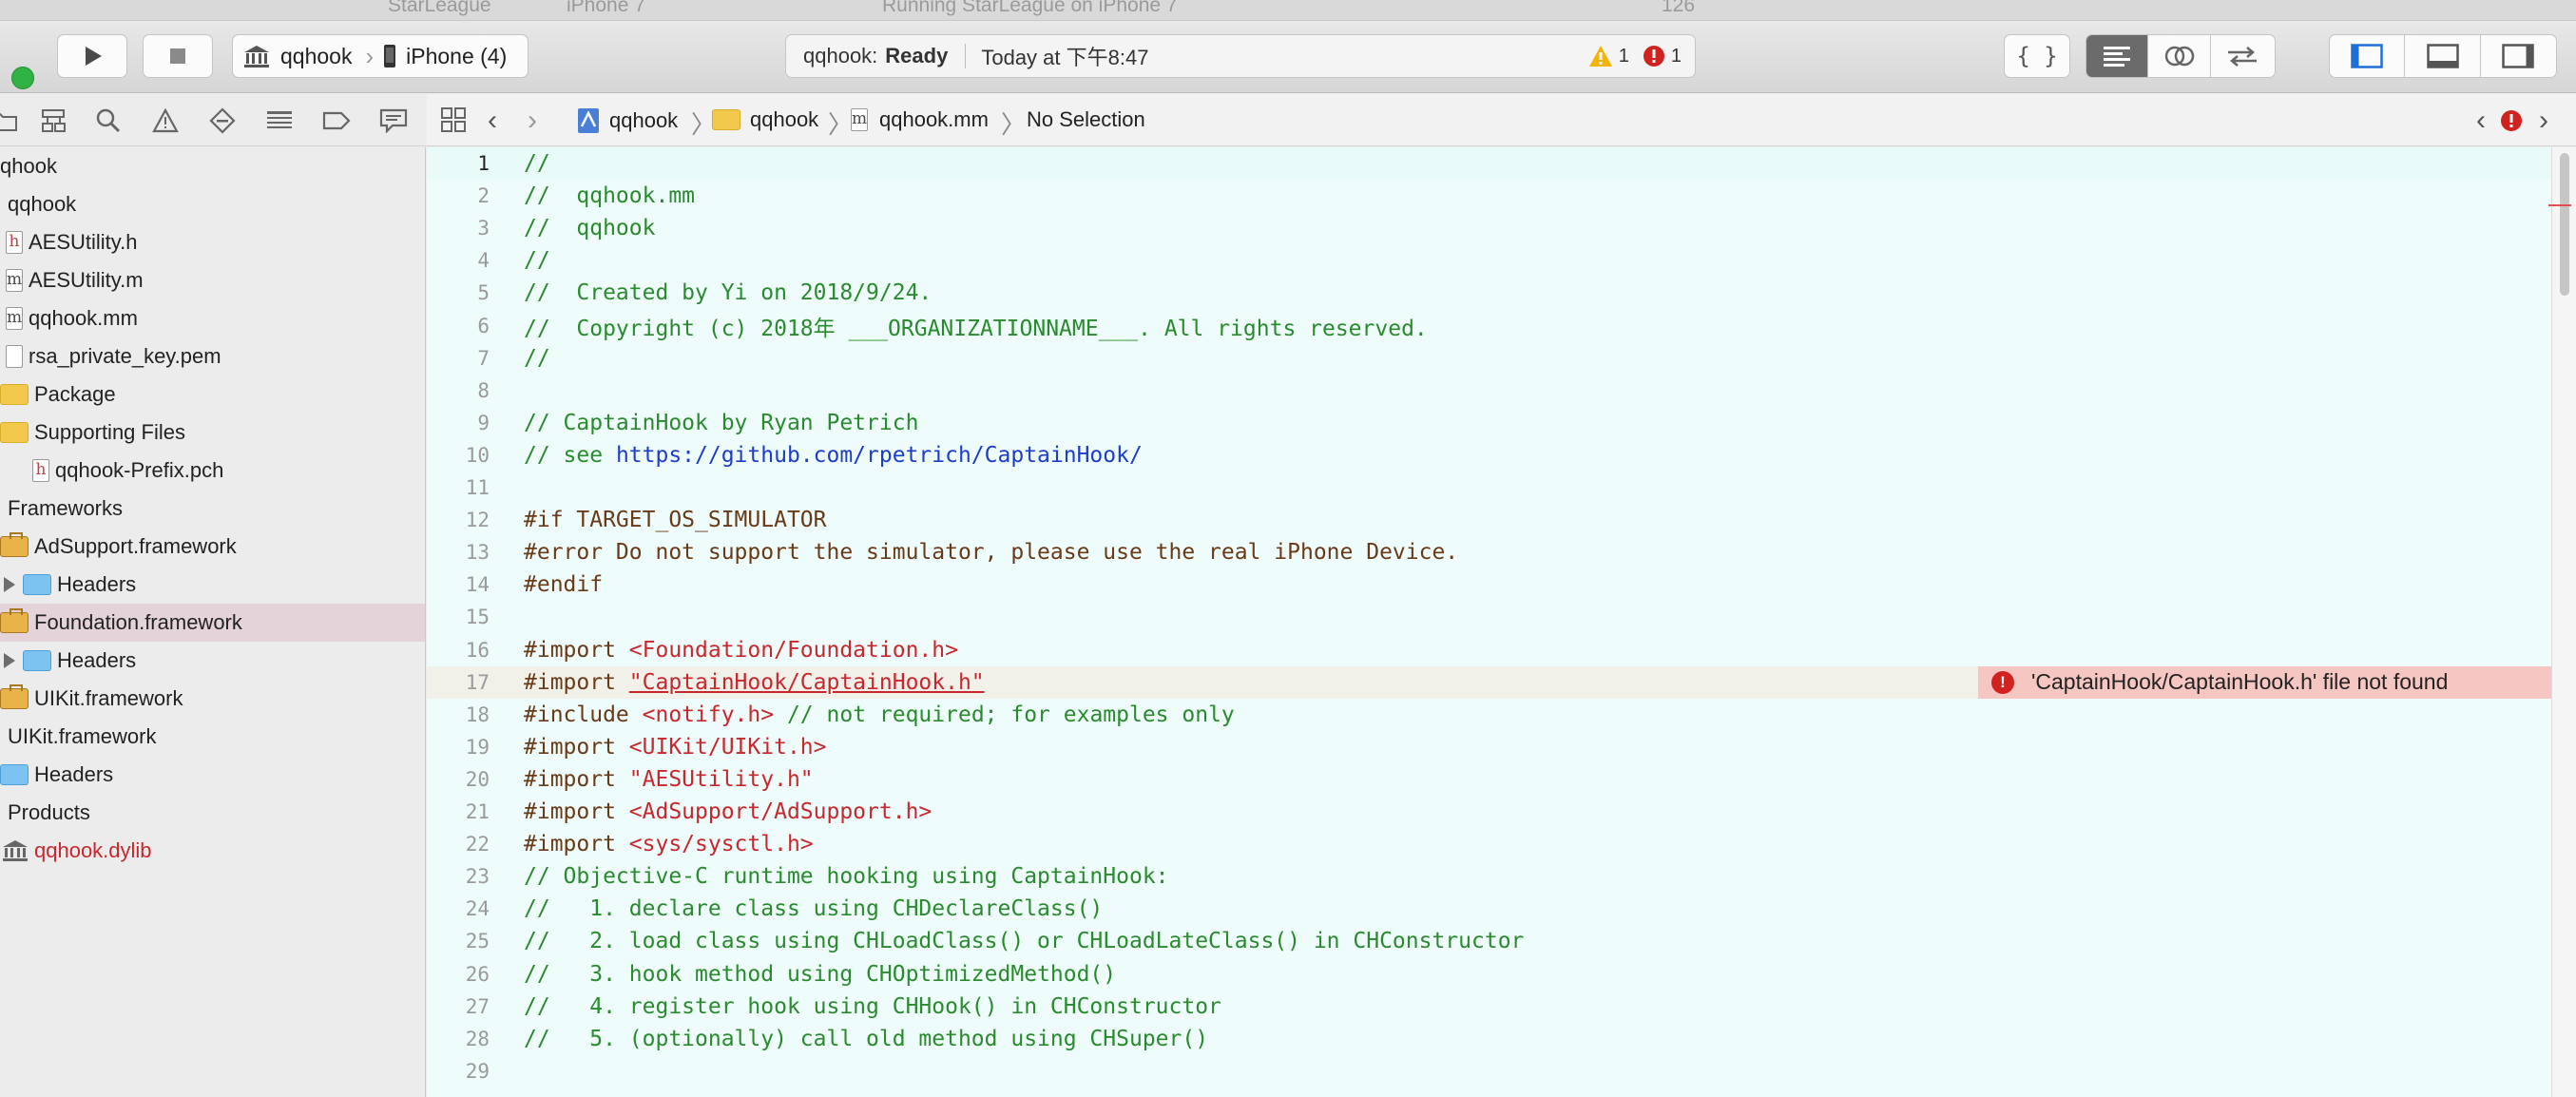  I want to click on code-line: 9 // CaptainHook by Ryan Petrich, so click(1489, 423).